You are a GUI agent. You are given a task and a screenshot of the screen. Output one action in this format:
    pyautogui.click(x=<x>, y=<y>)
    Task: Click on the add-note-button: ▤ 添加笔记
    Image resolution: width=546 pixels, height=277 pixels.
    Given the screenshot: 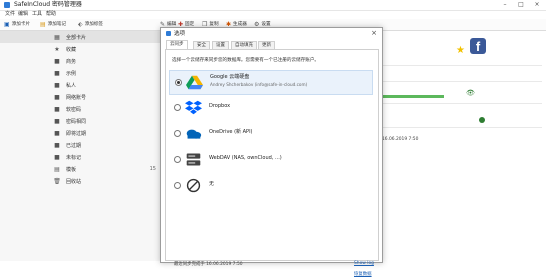 What is the action you would take?
    pyautogui.click(x=53, y=24)
    